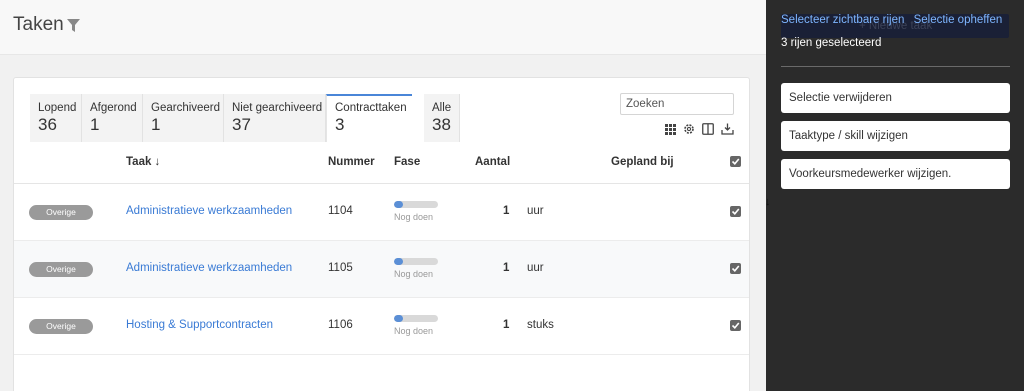 The image size is (1024, 391). Describe the element at coordinates (831, 43) in the screenshot. I see `selection-count: 3 rijen geselecteerd` at that location.